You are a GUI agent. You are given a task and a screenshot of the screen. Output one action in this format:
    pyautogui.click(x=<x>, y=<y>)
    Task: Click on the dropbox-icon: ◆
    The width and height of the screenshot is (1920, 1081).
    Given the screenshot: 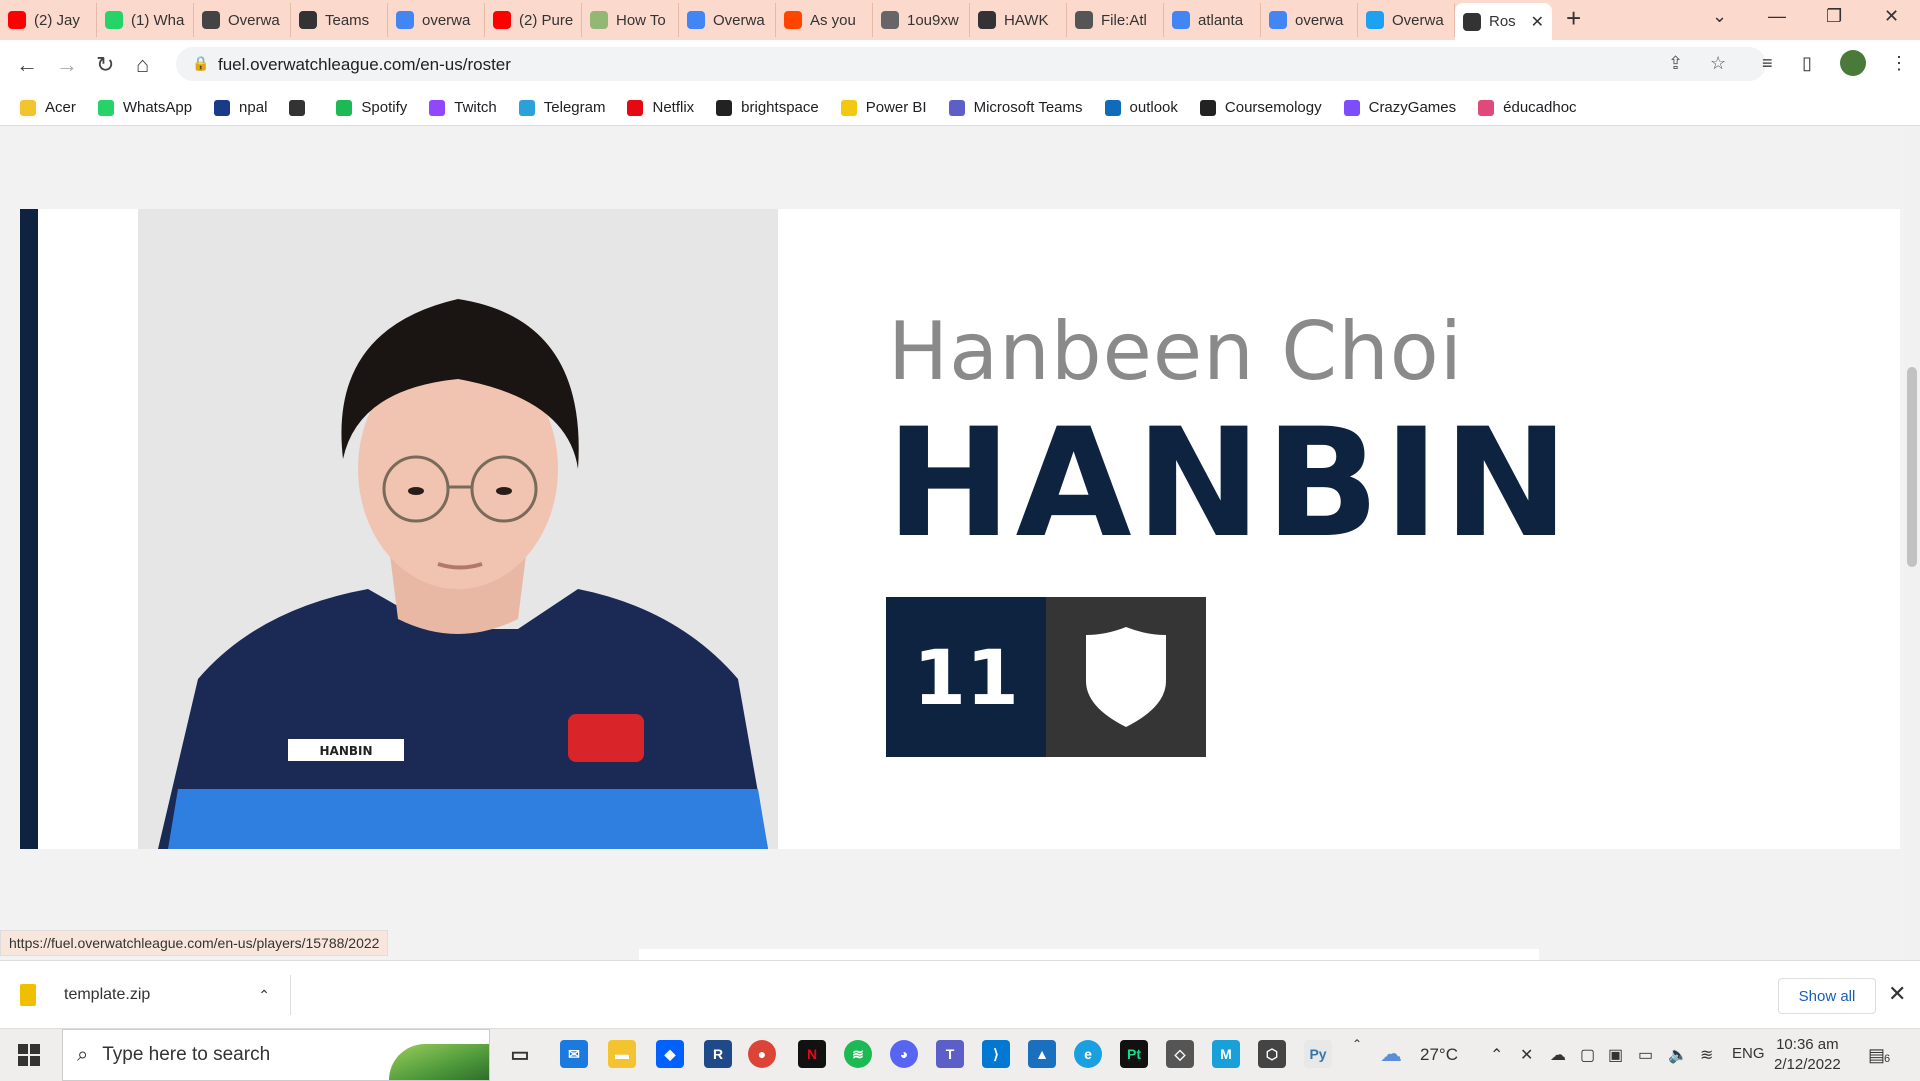 What is the action you would take?
    pyautogui.click(x=670, y=1054)
    